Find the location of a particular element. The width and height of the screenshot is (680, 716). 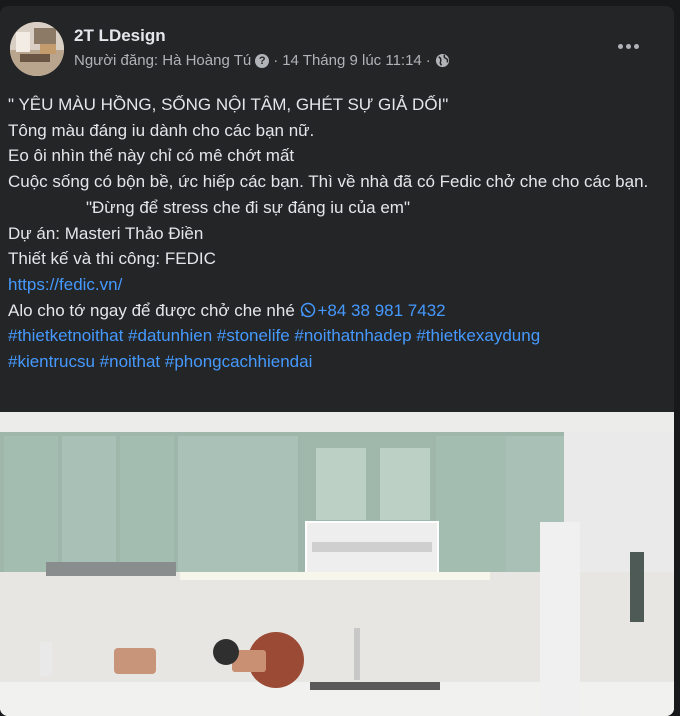

text-line: Tông màu đáng iu dành cho các bạn nữ. is located at coordinates (161, 130).